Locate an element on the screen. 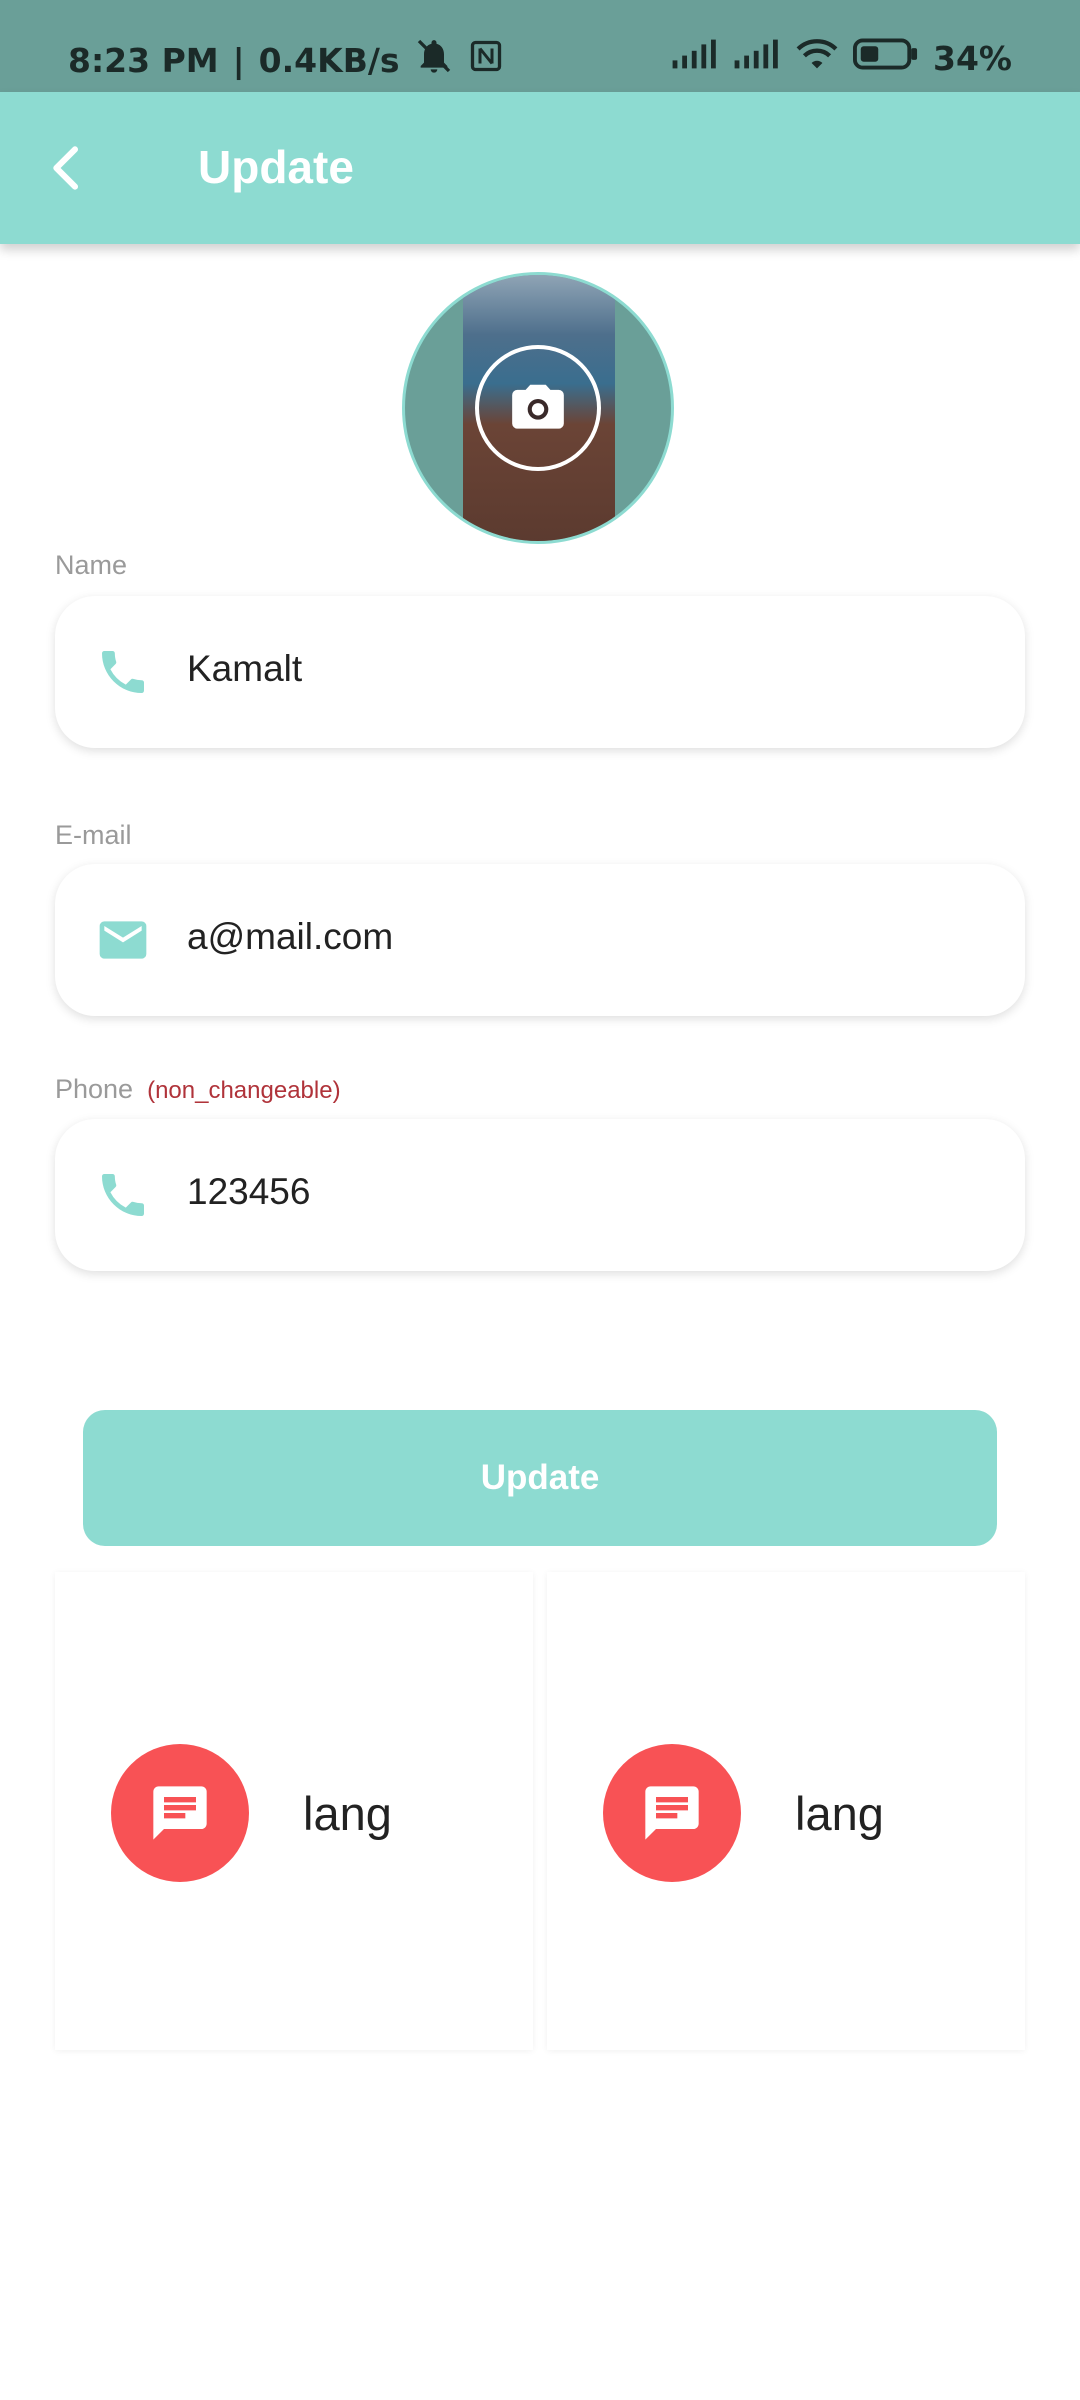  network-speed: 0.4KB/s is located at coordinates (329, 60).